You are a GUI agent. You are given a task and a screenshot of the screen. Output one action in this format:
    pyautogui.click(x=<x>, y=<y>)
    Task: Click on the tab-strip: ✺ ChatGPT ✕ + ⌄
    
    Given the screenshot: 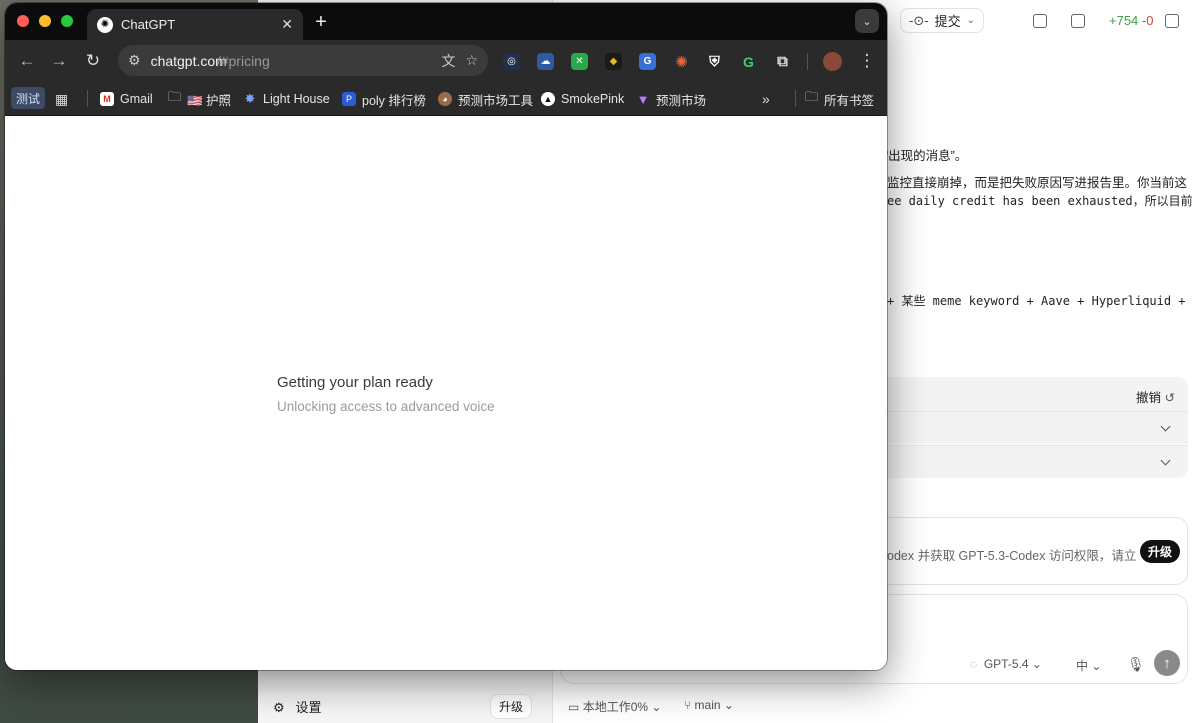 What is the action you would take?
    pyautogui.click(x=446, y=21)
    